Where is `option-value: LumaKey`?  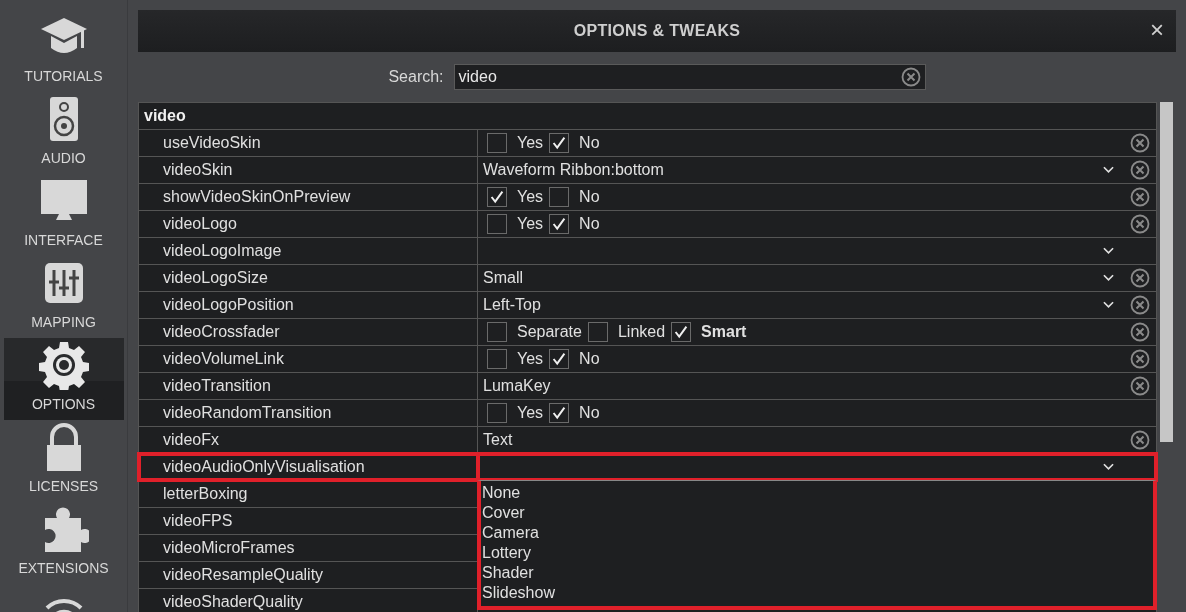 option-value: LumaKey is located at coordinates (517, 386).